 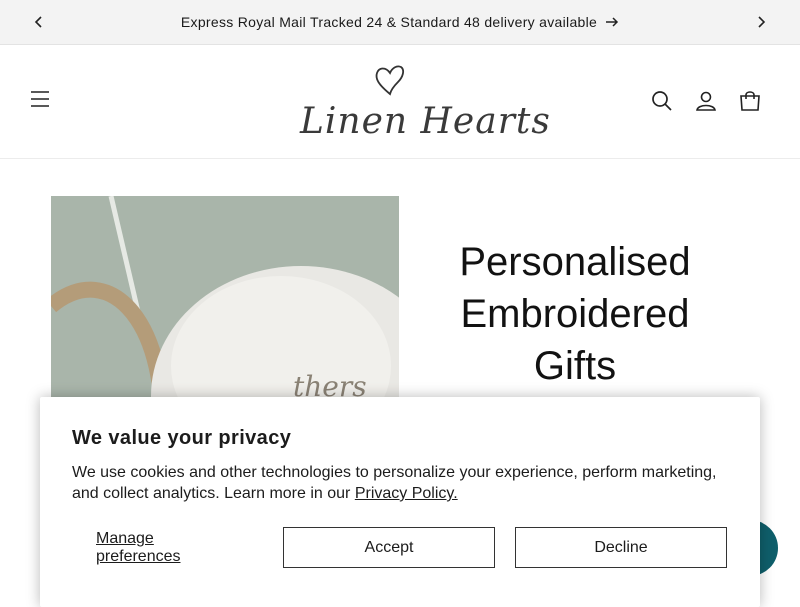 I want to click on brand-name: Linen Hearts, so click(x=425, y=121).